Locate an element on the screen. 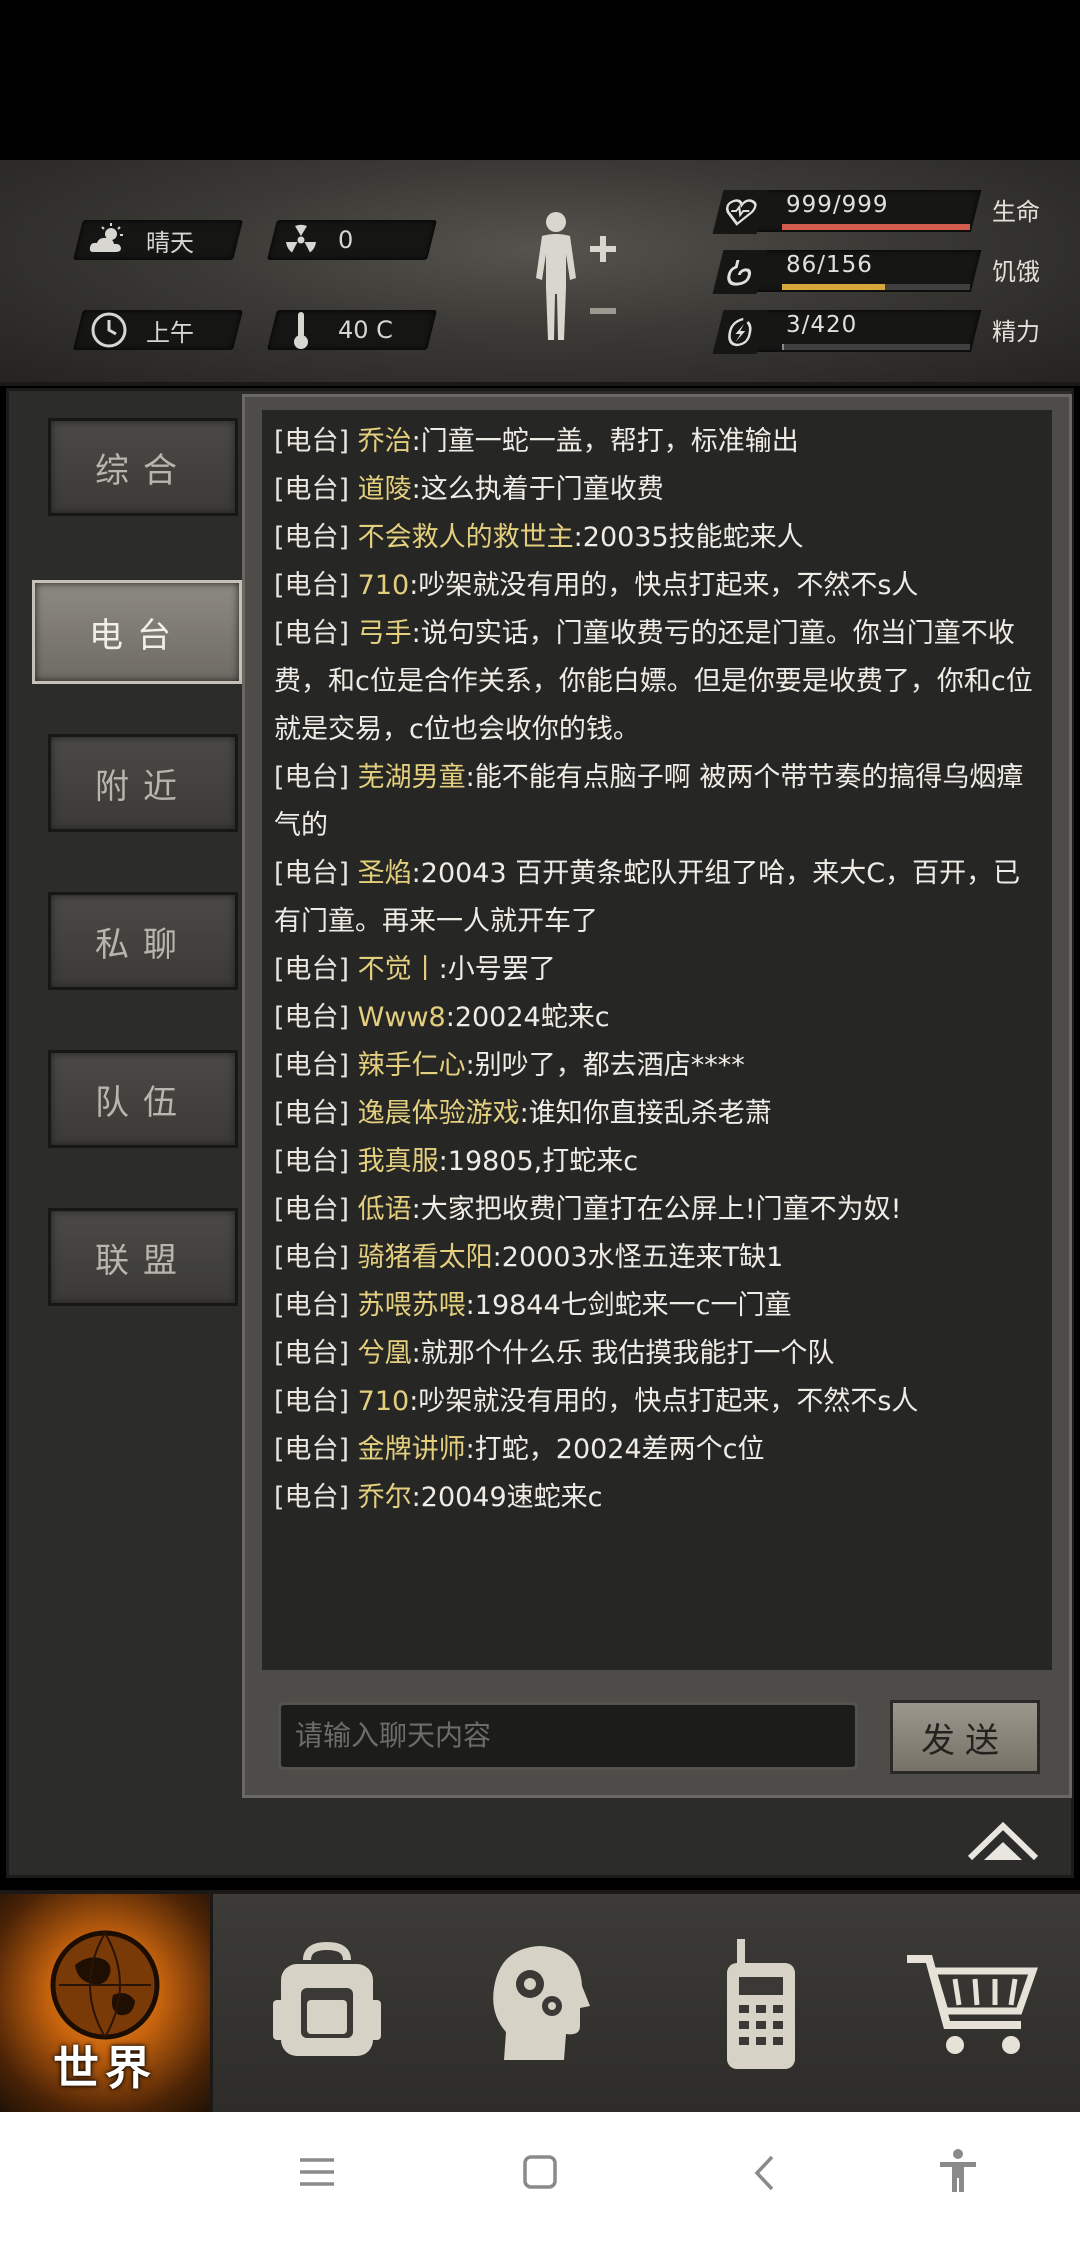  world-label: 世界 is located at coordinates (105, 2068).